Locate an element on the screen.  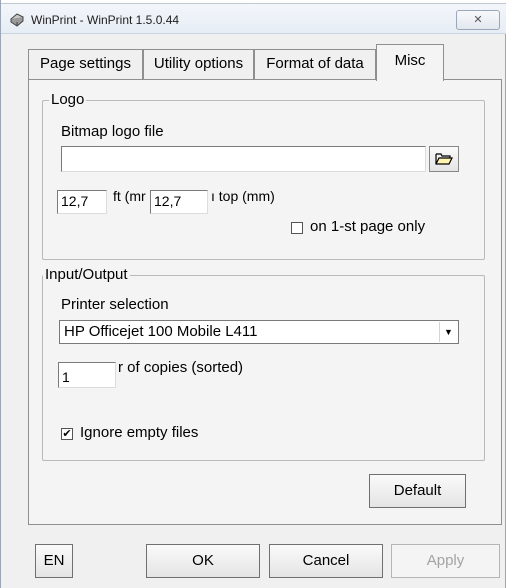
ignore-empty-files-checkbox: ✔ is located at coordinates (67, 434).